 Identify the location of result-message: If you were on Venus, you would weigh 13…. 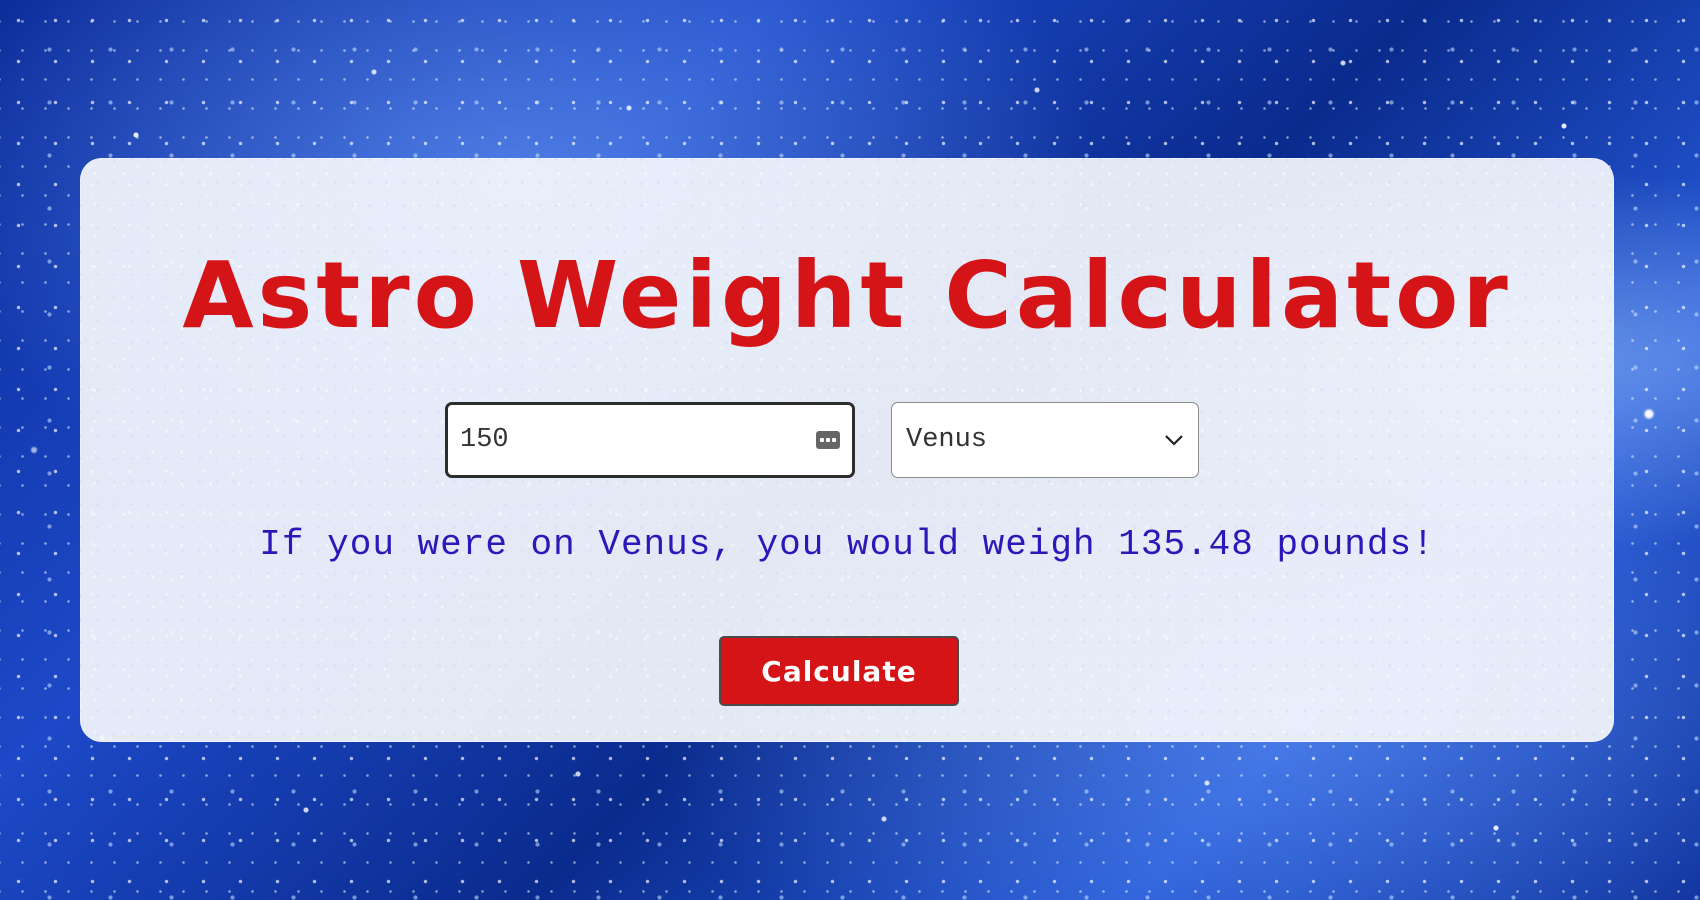
(847, 544).